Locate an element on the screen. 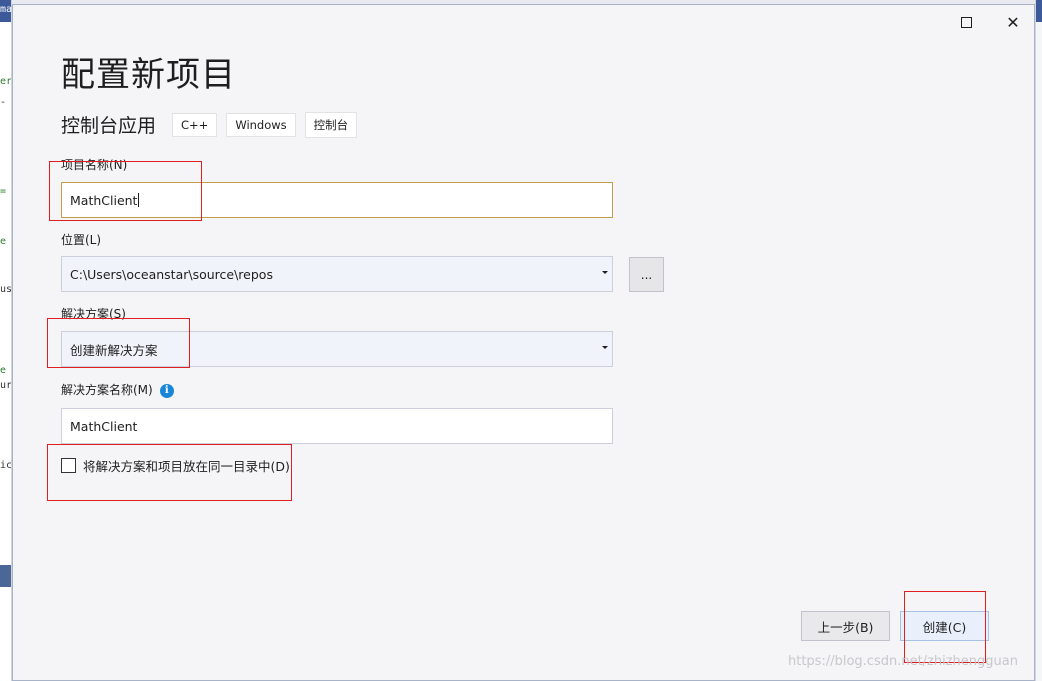 This screenshot has height=681, width=1042. solution-dropdown: 创建新解决方案 is located at coordinates (337, 349).